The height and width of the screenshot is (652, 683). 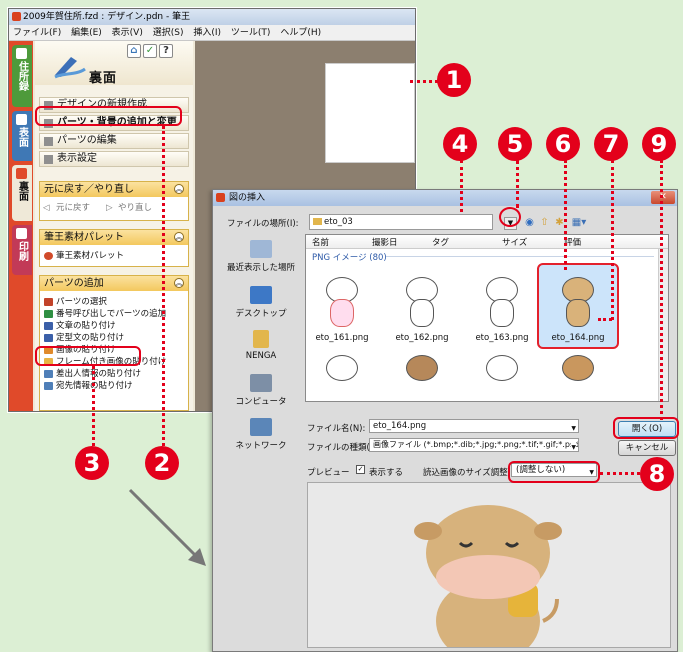 I want to click on menu-help: ヘルプ(H), so click(x=300, y=33).